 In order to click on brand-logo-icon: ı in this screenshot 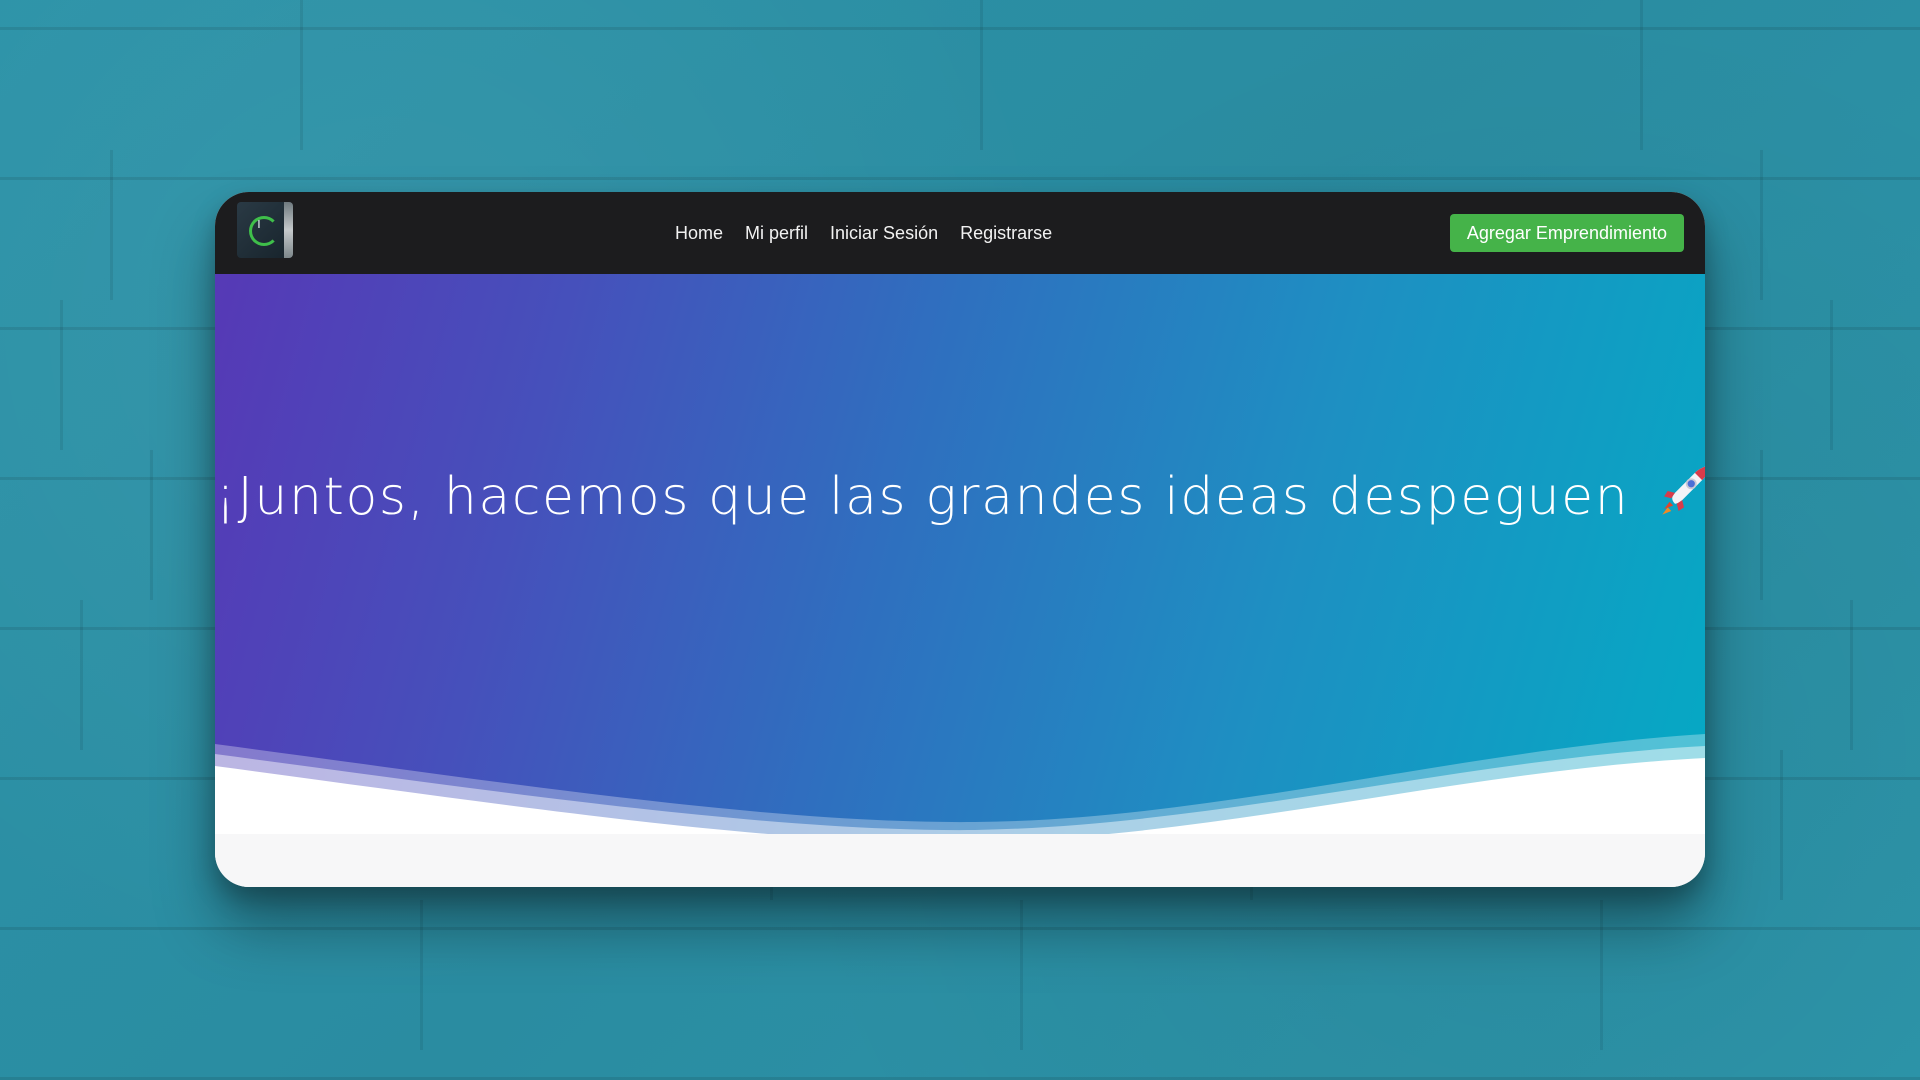, I will do `click(265, 230)`.